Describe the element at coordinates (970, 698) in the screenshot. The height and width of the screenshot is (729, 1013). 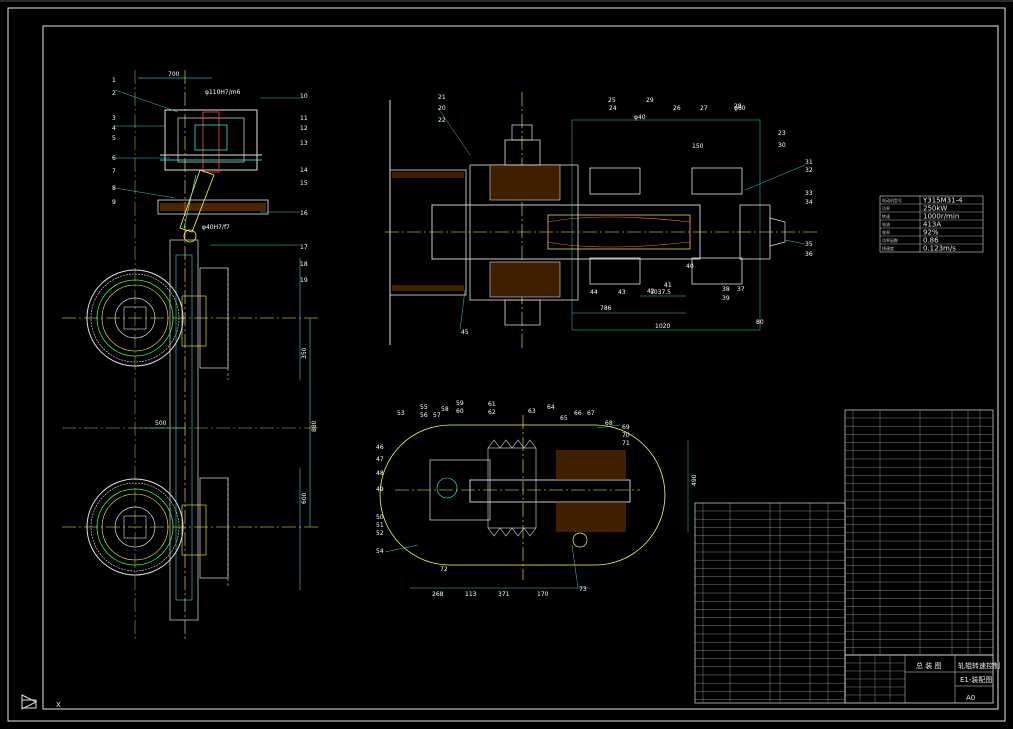
I see `title-sheet-size: A0` at that location.